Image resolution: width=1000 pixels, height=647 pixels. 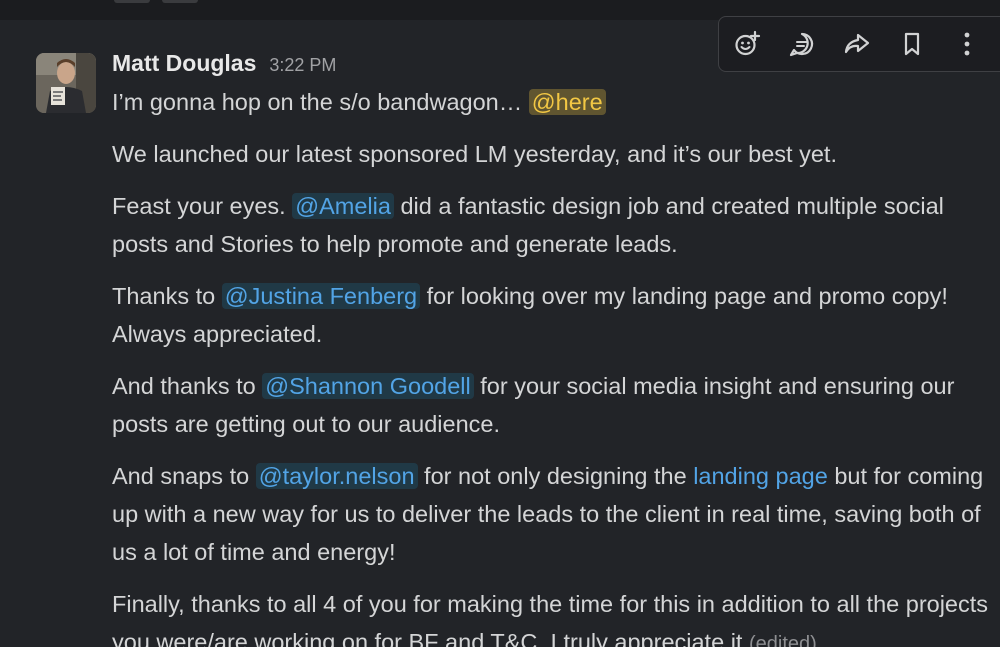 What do you see at coordinates (555, 476) in the screenshot?
I see `paragraph-text: for not only designing the` at bounding box center [555, 476].